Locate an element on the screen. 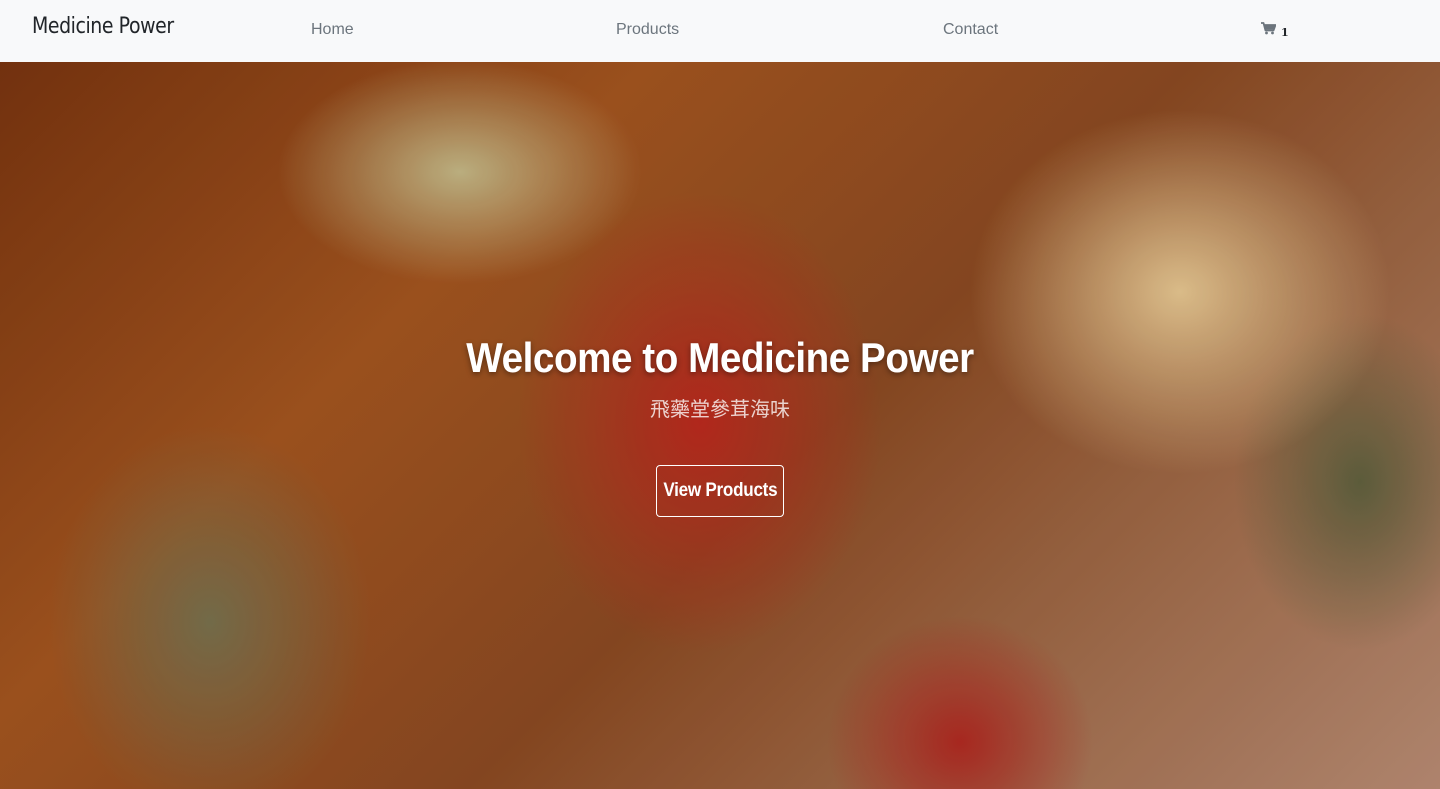 The width and height of the screenshot is (1440, 789). hero-subtitle: 飛藥堂參茸海味 is located at coordinates (720, 409).